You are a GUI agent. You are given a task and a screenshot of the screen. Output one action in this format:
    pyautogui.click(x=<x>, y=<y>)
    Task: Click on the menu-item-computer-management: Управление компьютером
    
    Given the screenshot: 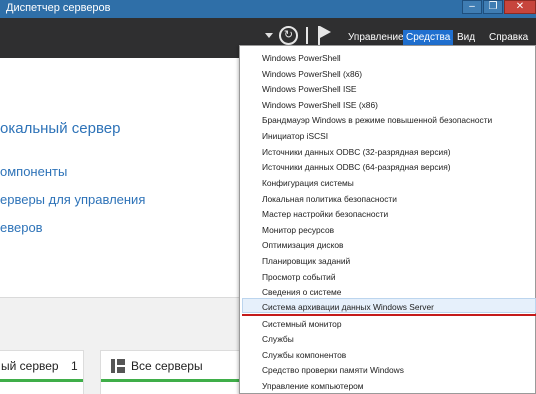 What is the action you would take?
    pyautogui.click(x=313, y=386)
    